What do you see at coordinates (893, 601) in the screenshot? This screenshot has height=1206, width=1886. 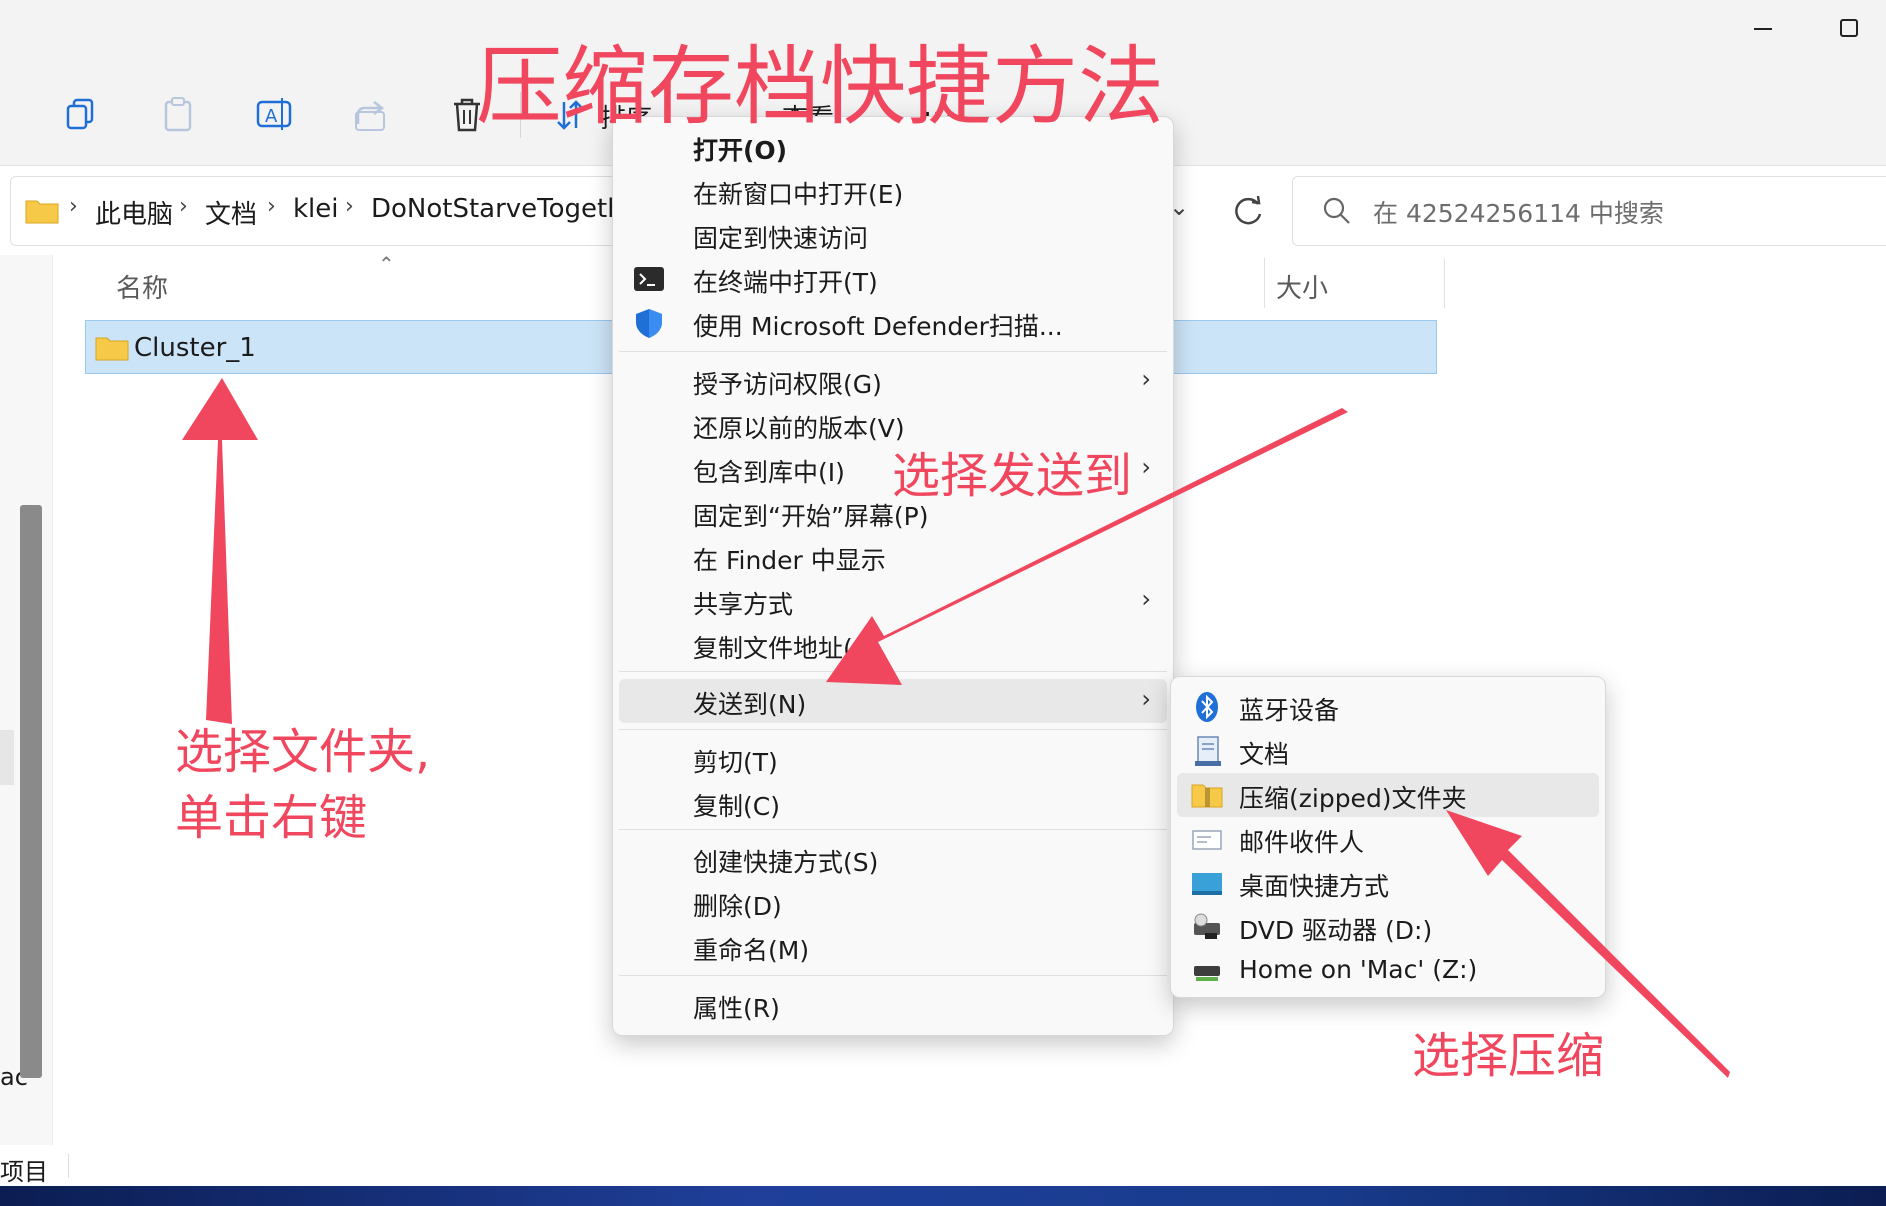 I see `menu-item-share-with: 共享方式 ›` at bounding box center [893, 601].